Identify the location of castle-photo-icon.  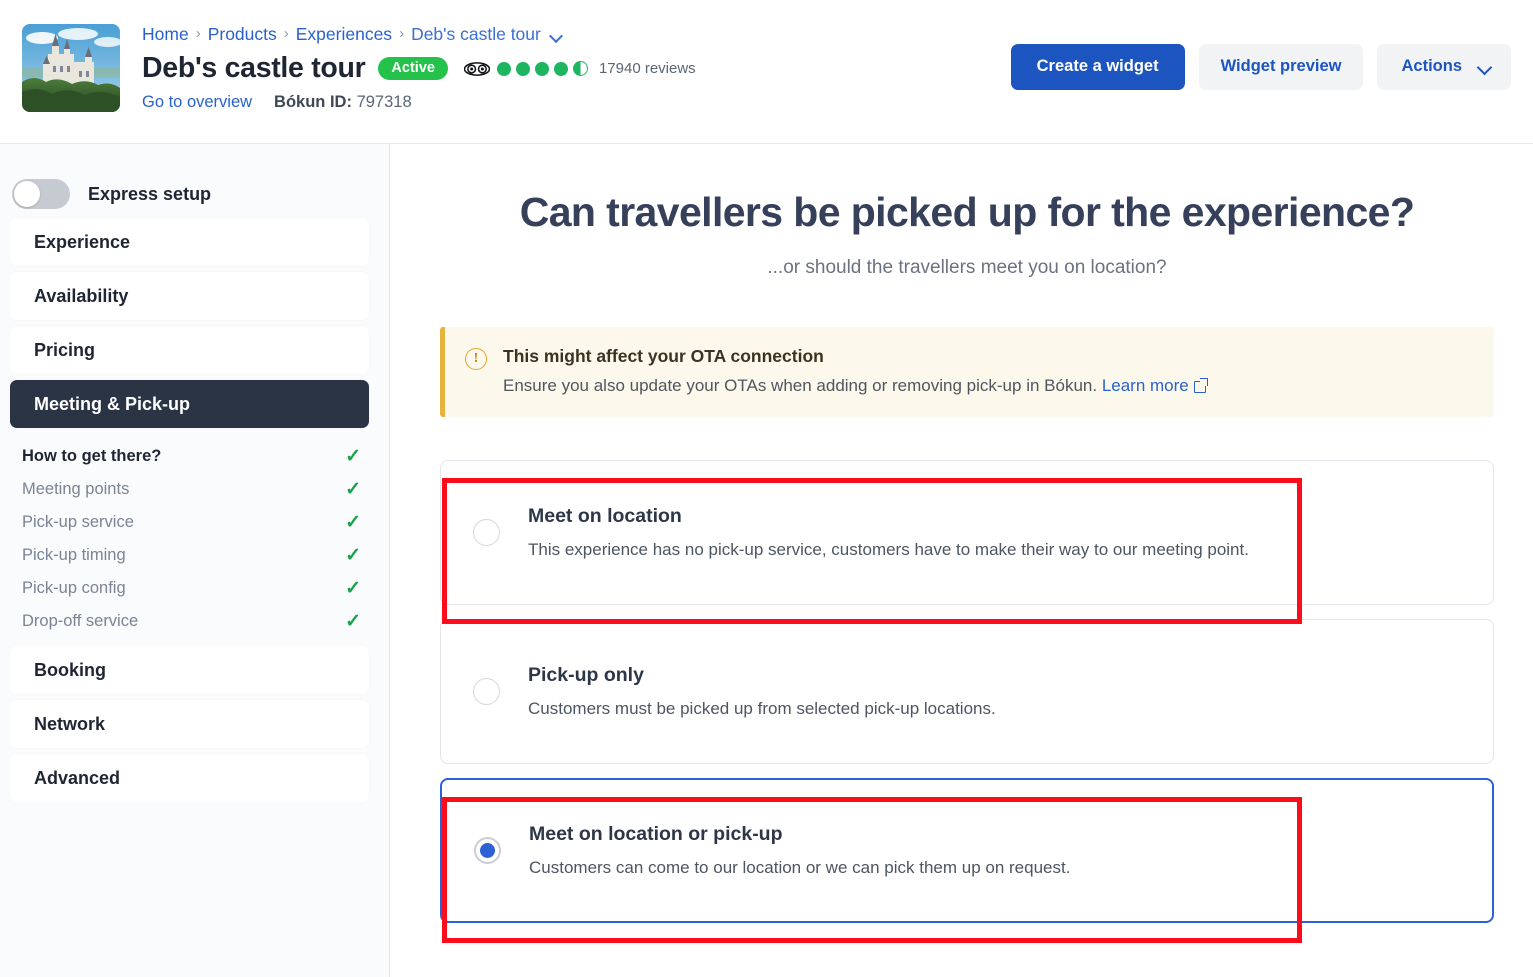
(71, 68).